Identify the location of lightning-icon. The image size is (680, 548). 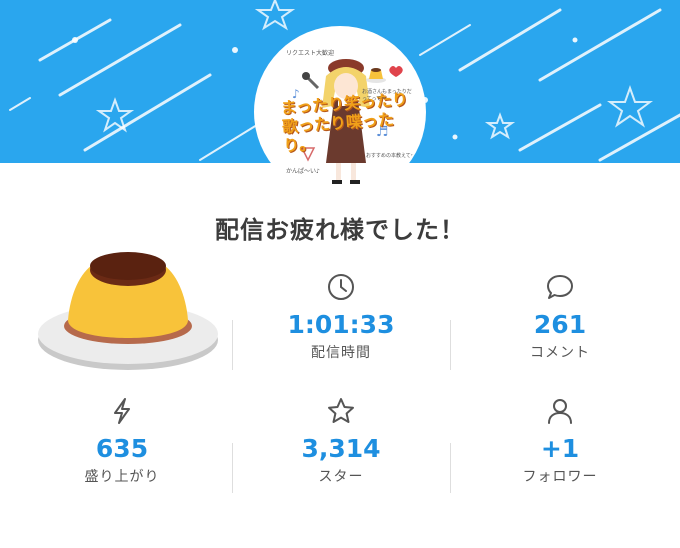
(122, 411).